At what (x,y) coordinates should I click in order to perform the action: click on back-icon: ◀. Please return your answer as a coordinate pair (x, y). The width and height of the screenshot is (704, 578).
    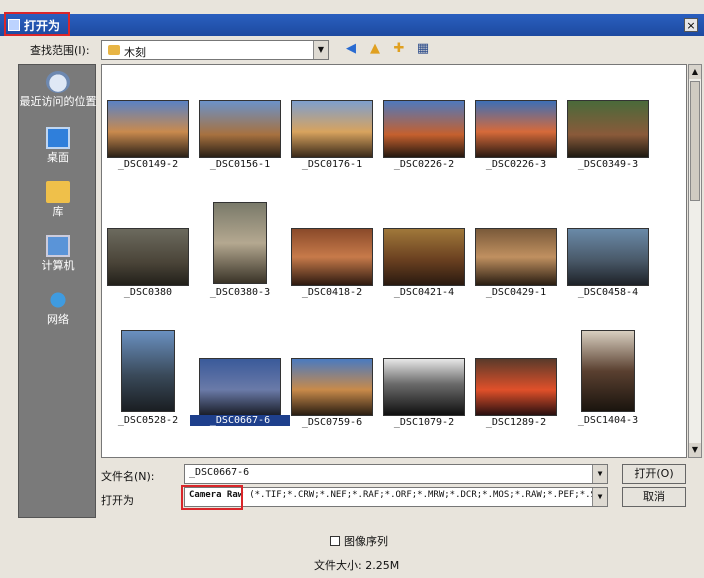
    Looking at the image, I should click on (351, 49).